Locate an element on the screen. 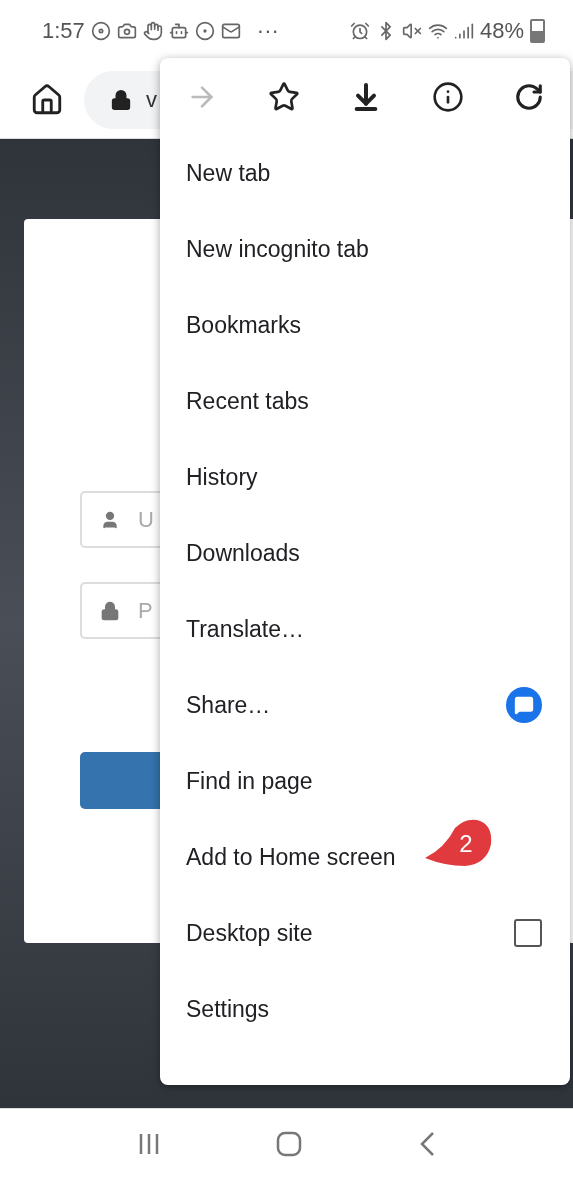  more-notifications: ··· is located at coordinates (267, 31).